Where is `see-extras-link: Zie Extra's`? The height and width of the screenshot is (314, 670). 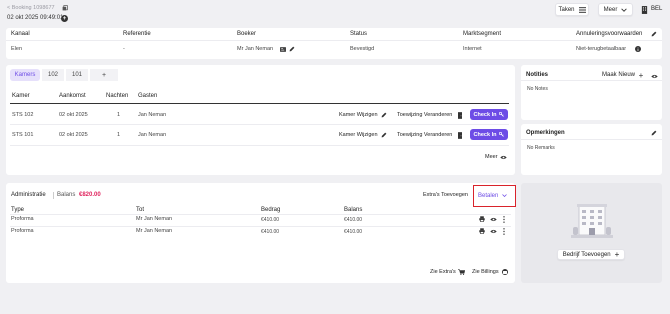 see-extras-link: Zie Extra's is located at coordinates (443, 272).